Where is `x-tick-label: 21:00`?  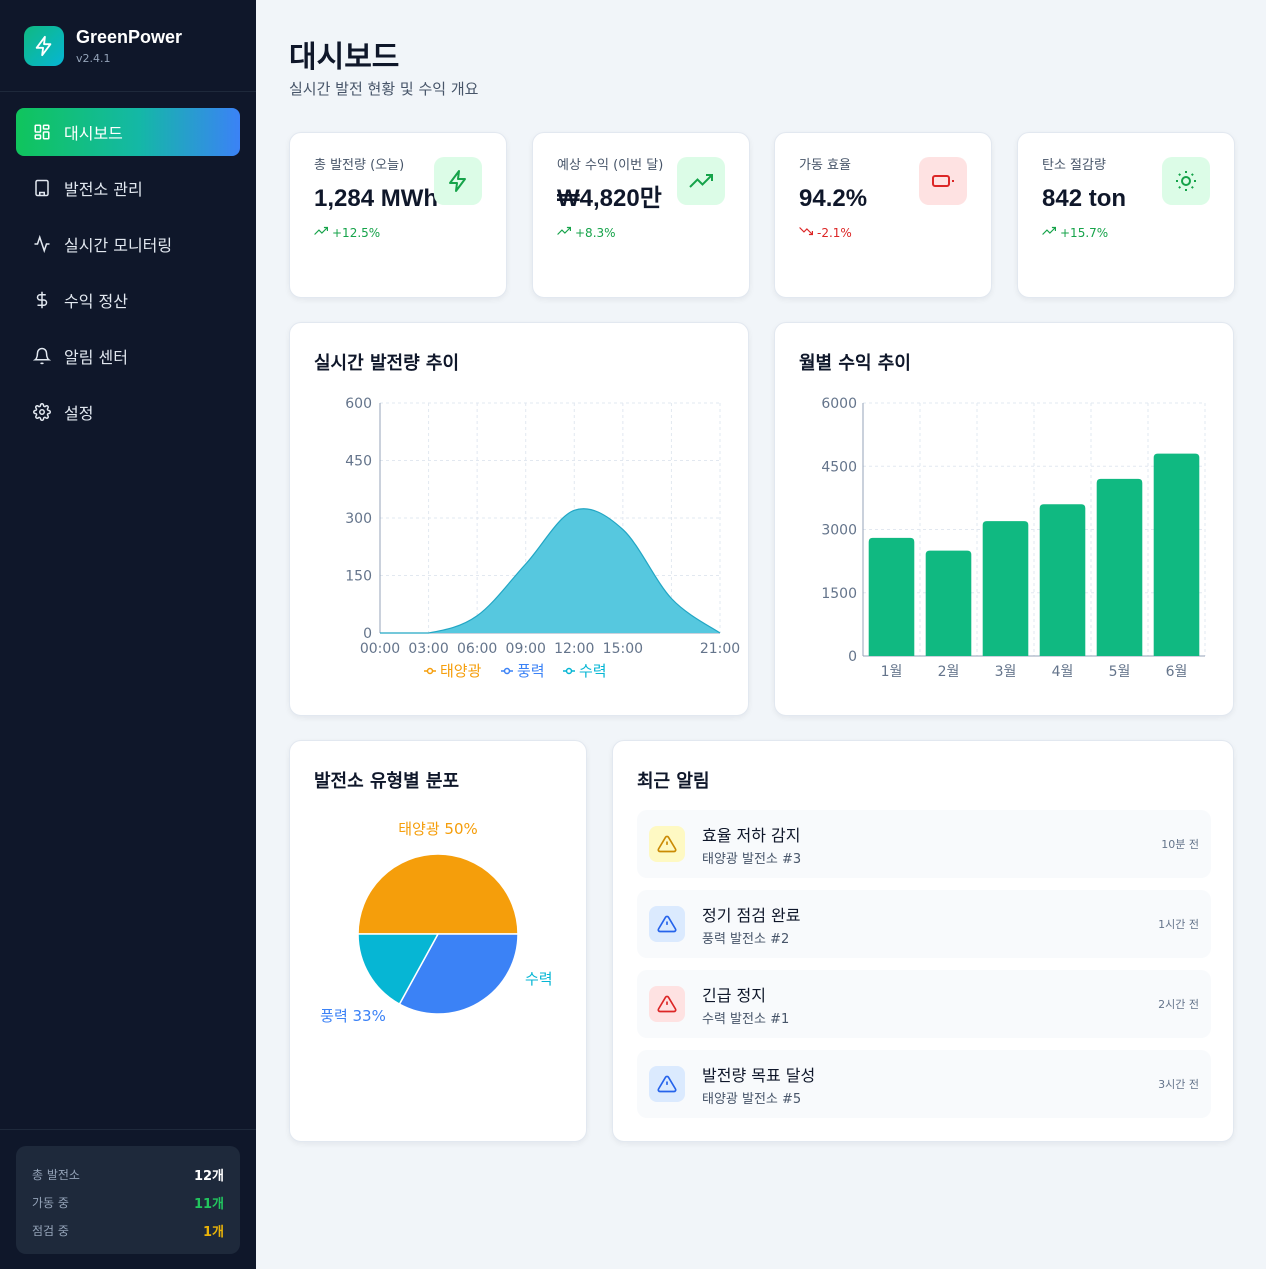
x-tick-label: 21:00 is located at coordinates (720, 649).